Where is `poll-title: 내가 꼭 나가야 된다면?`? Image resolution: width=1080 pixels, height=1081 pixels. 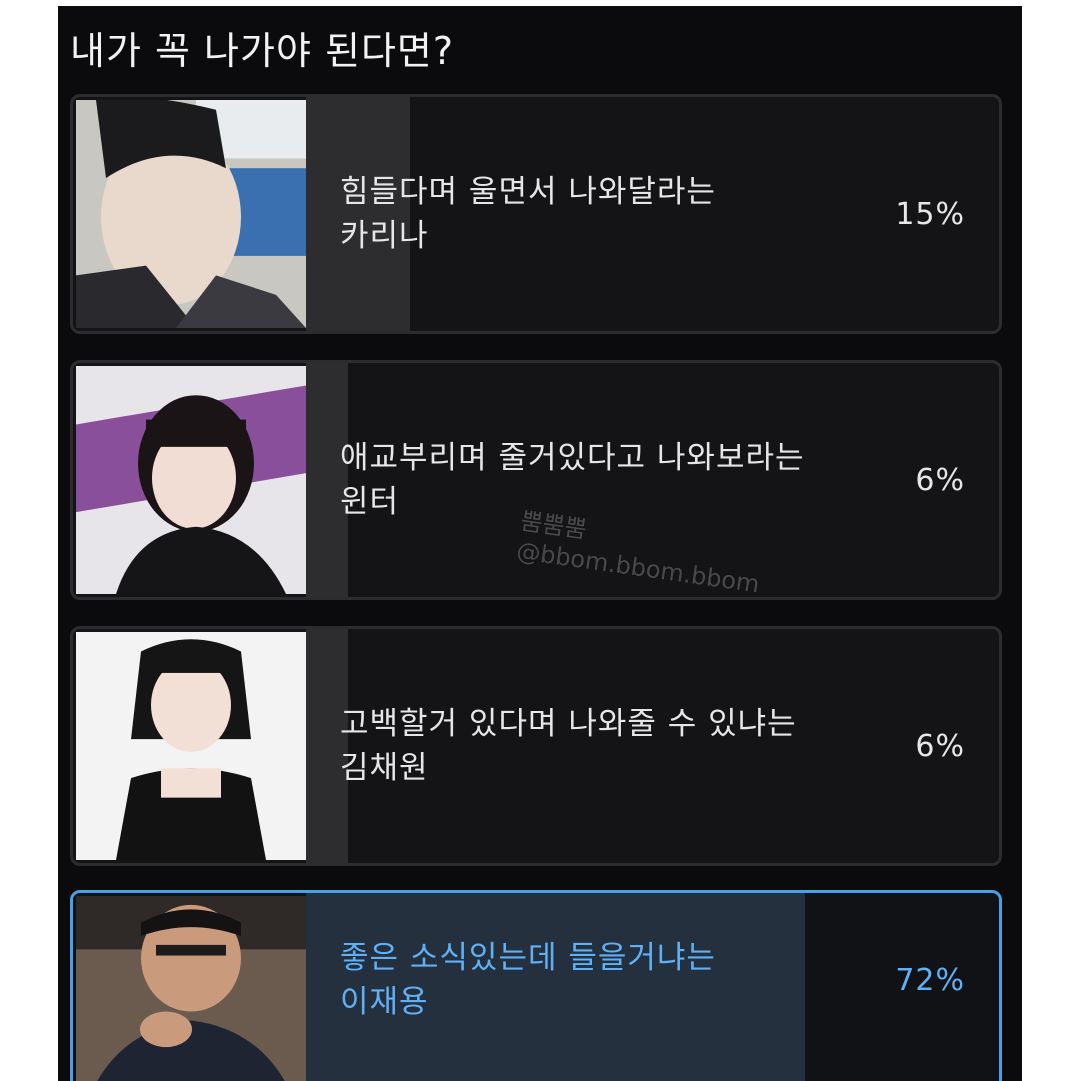 poll-title: 내가 꼭 나가야 된다면? is located at coordinates (262, 51).